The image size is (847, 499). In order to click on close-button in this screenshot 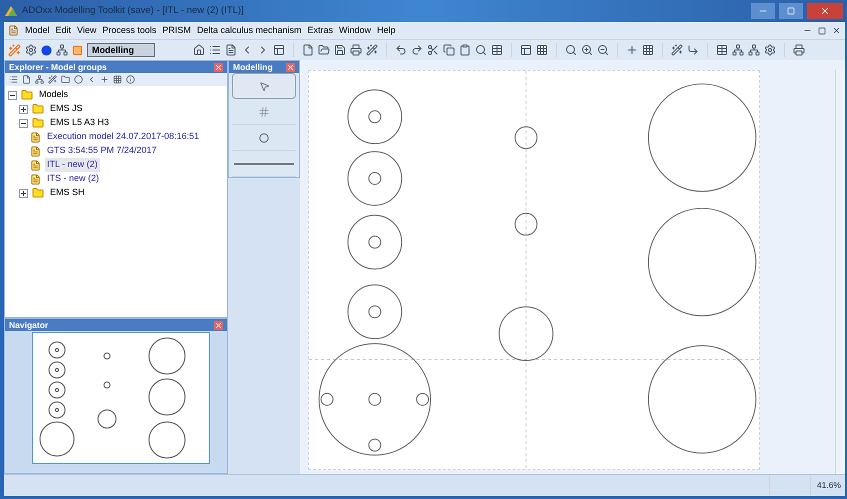, I will do `click(825, 11)`.